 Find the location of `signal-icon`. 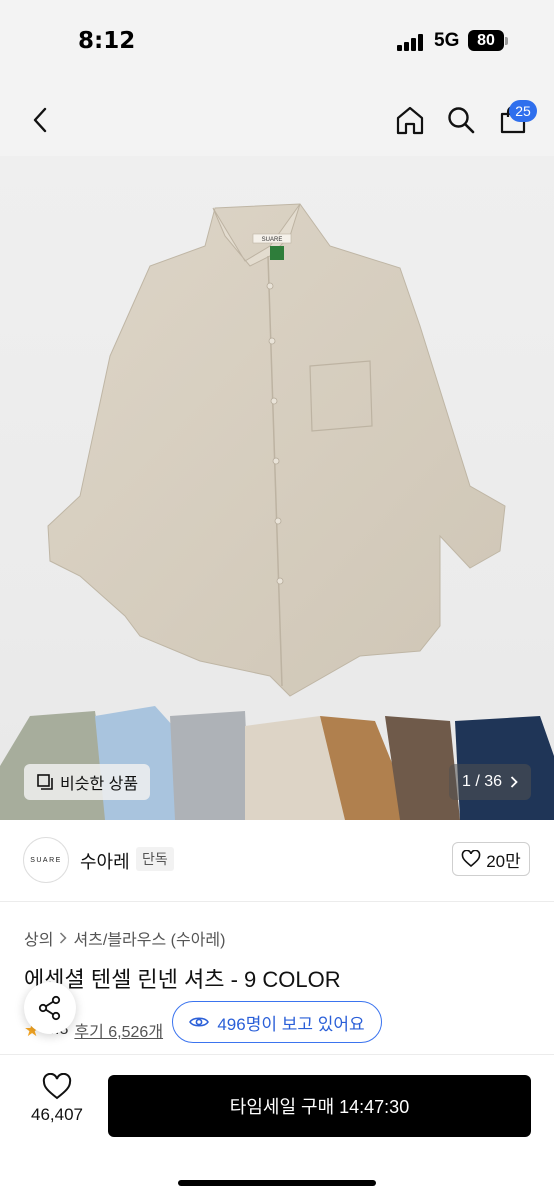

signal-icon is located at coordinates (412, 42).